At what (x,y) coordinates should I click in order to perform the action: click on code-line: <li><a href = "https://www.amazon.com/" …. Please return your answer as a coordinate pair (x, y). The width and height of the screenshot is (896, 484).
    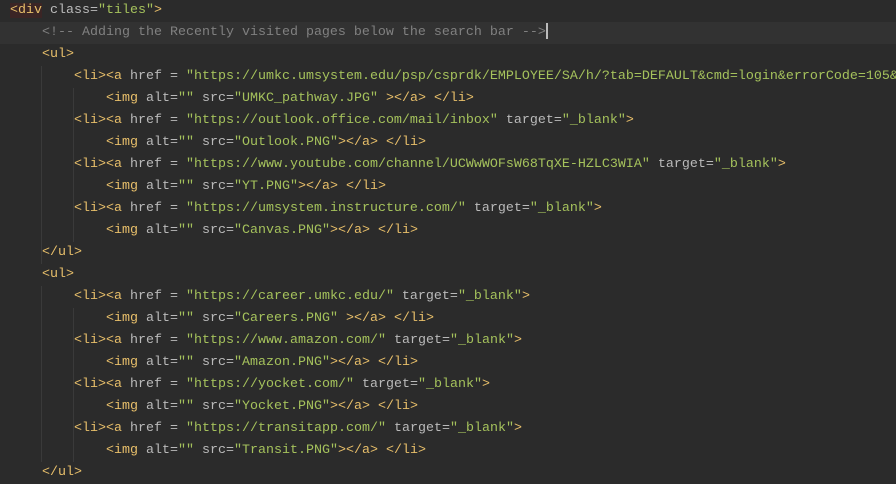
    Looking at the image, I should click on (448, 341).